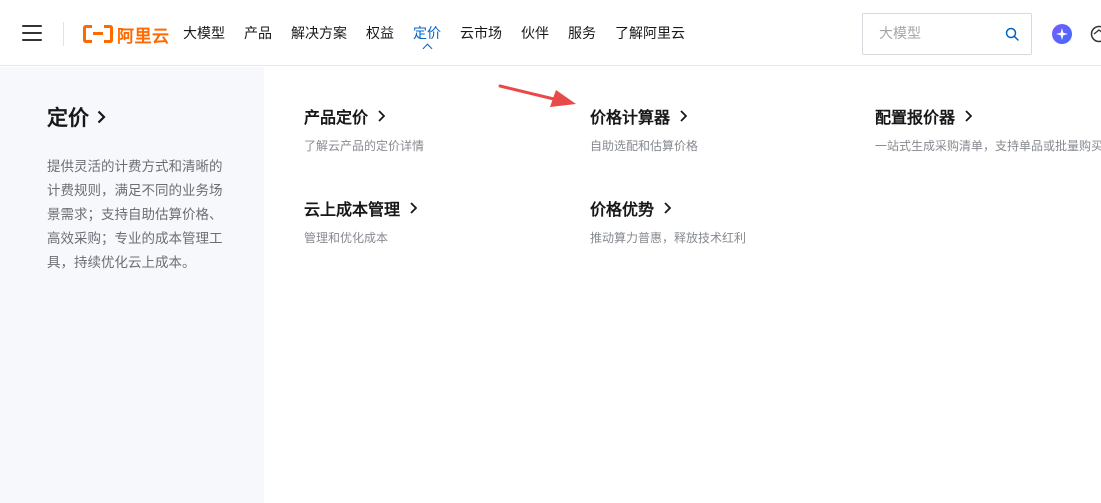  I want to click on menu-item-desc: 推动算力普惠，释放技术红利, so click(668, 238).